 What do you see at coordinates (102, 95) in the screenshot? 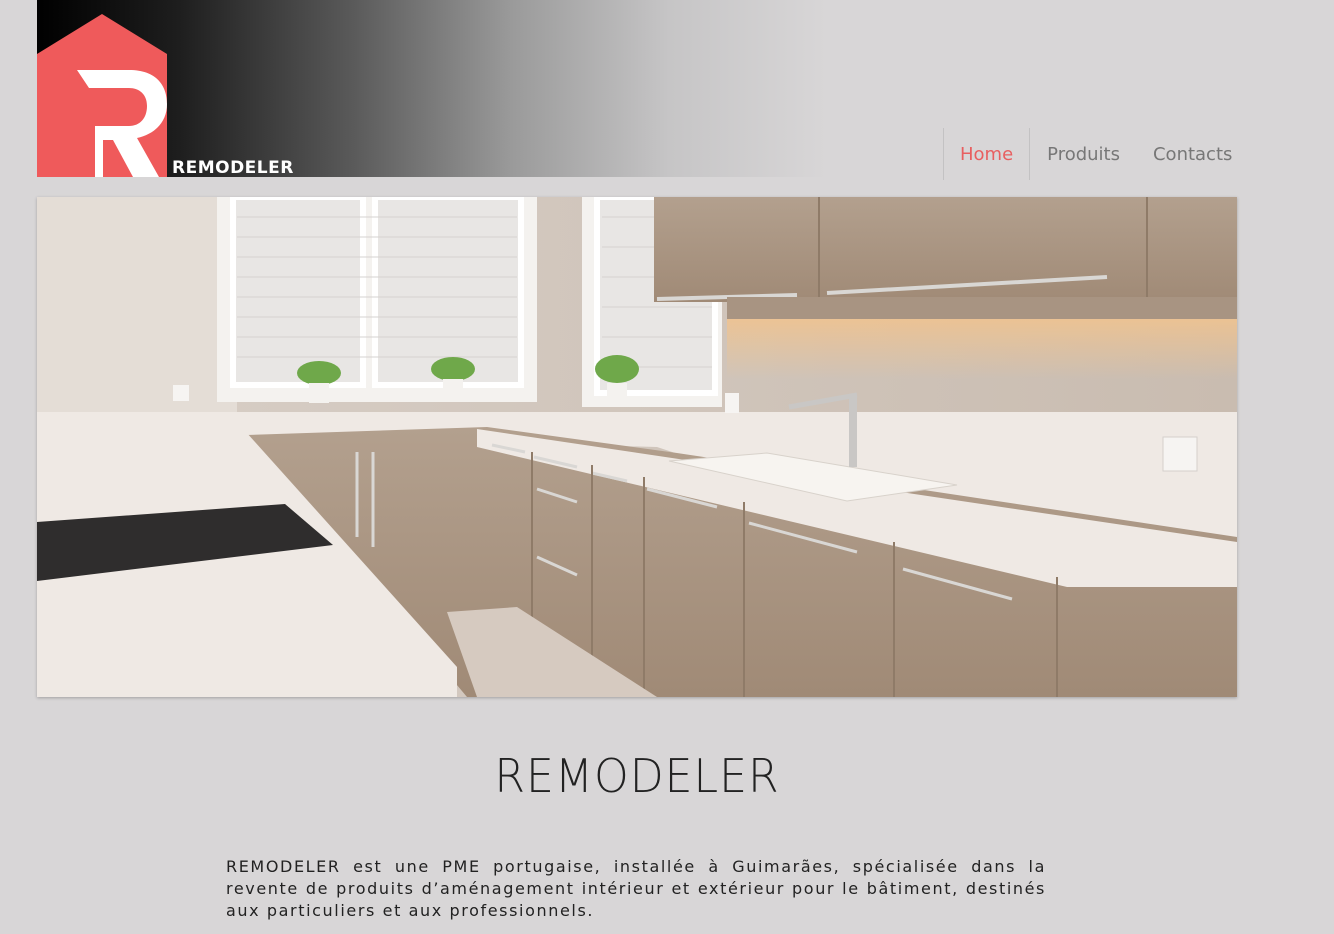
I see `brand-logo-icon` at bounding box center [102, 95].